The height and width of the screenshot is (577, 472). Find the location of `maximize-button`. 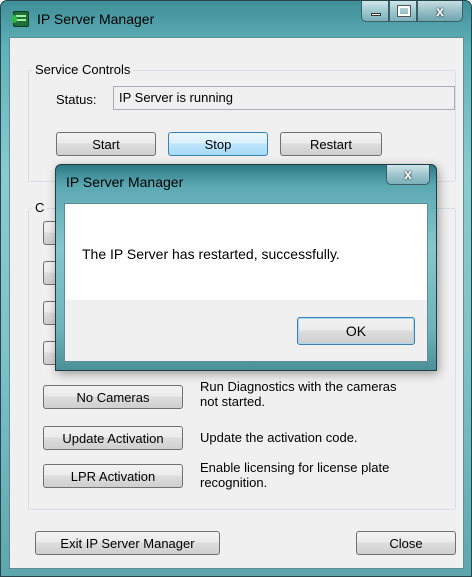

maximize-button is located at coordinates (403, 11).